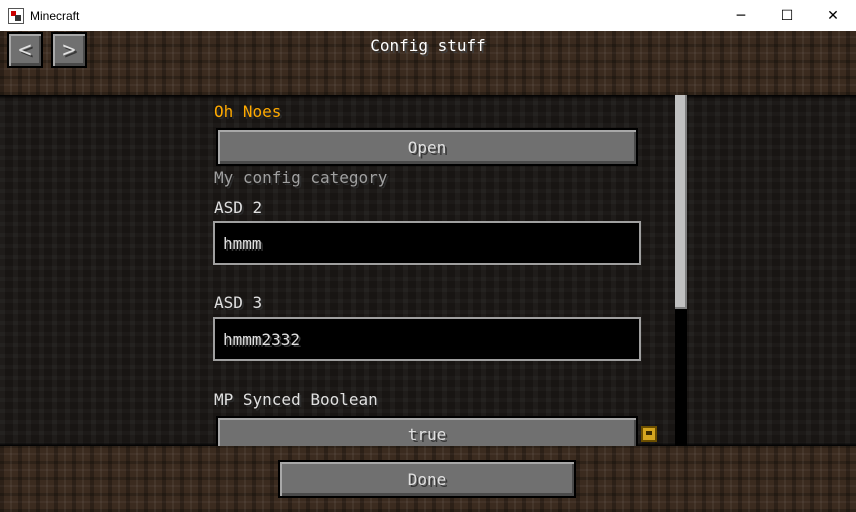  What do you see at coordinates (248, 111) in the screenshot?
I see `category-oh-noes-label: Oh Noes` at bounding box center [248, 111].